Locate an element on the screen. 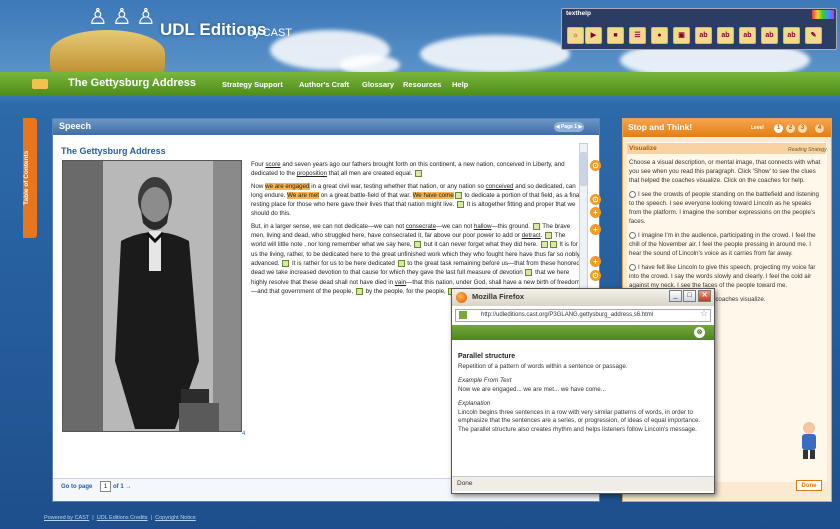 Image resolution: width=840 pixels, height=529 pixels. speech-text-run: —we can not is located at coordinates (455, 226).